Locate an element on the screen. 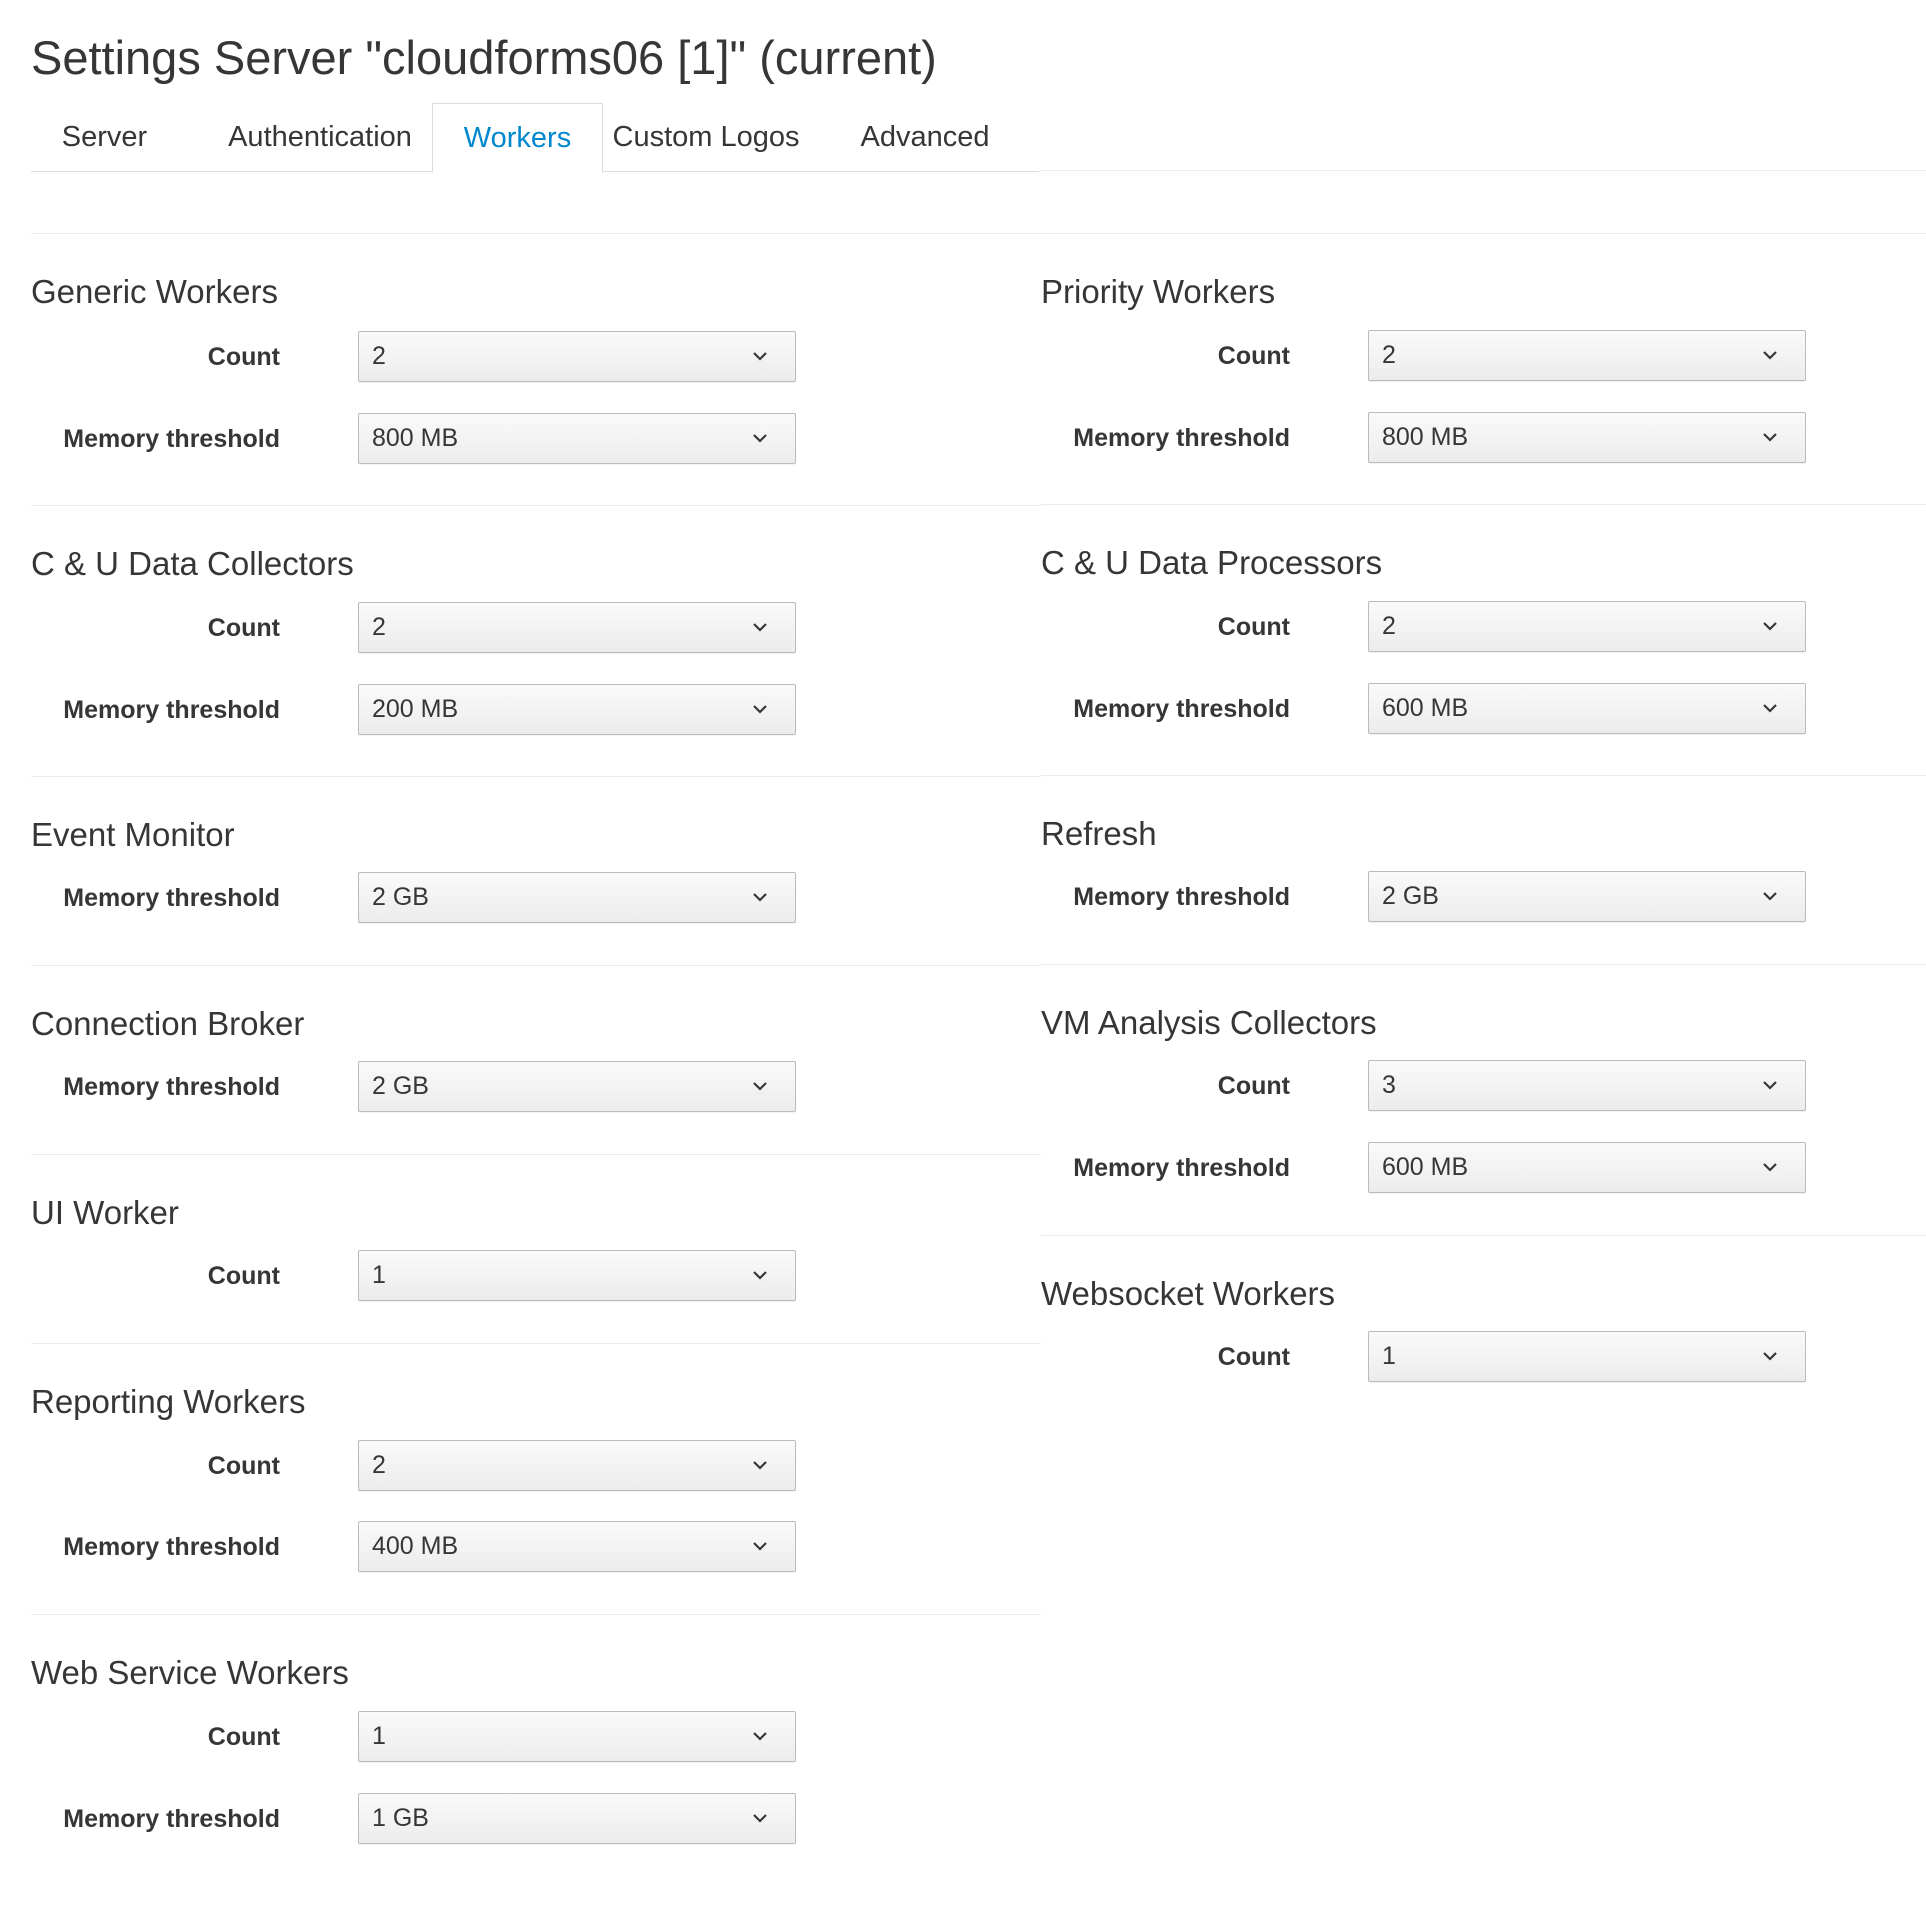 The width and height of the screenshot is (1926, 1918). select-value: 800 MB is located at coordinates (1425, 437).